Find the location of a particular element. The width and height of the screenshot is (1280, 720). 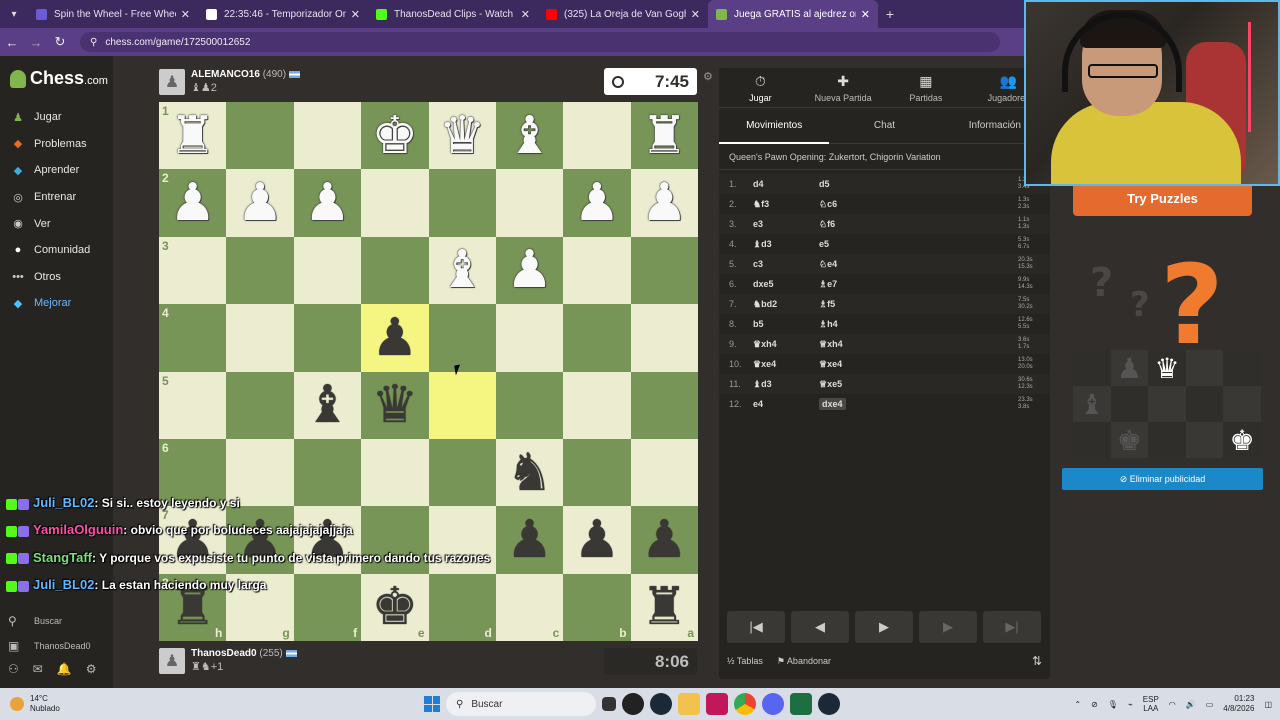

white-move: dxe5 is located at coordinates (786, 284).